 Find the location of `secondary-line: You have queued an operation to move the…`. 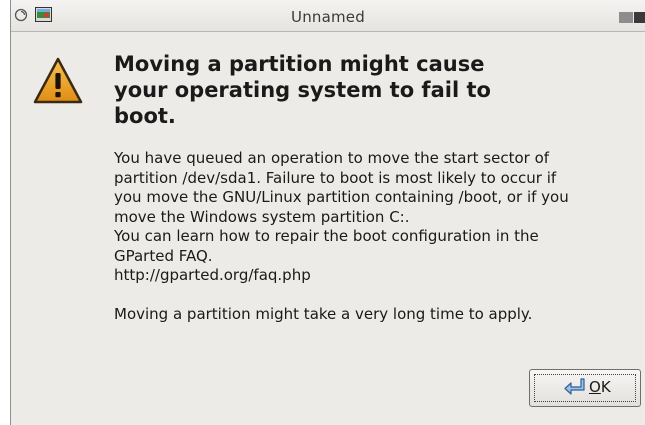

secondary-line: You have queued an operation to move the… is located at coordinates (332, 158).